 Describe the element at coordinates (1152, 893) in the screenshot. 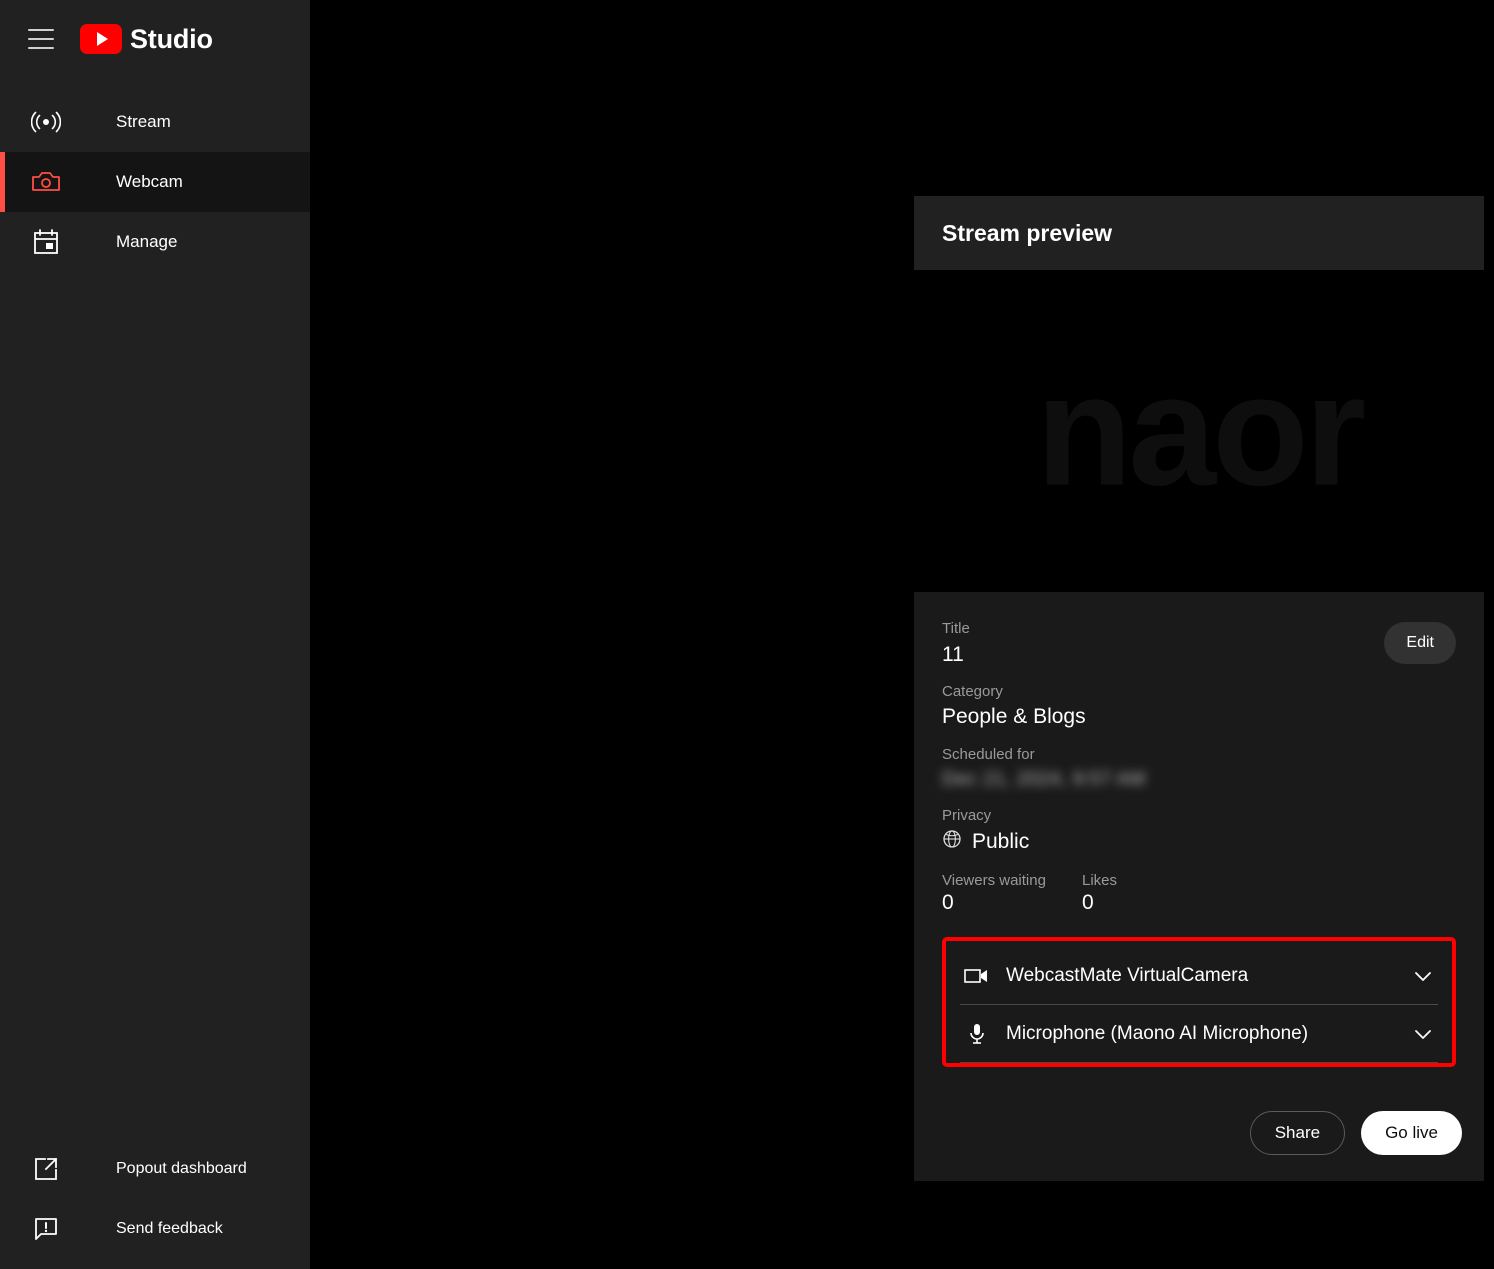

I see `likes-stat: Likes 0` at that location.